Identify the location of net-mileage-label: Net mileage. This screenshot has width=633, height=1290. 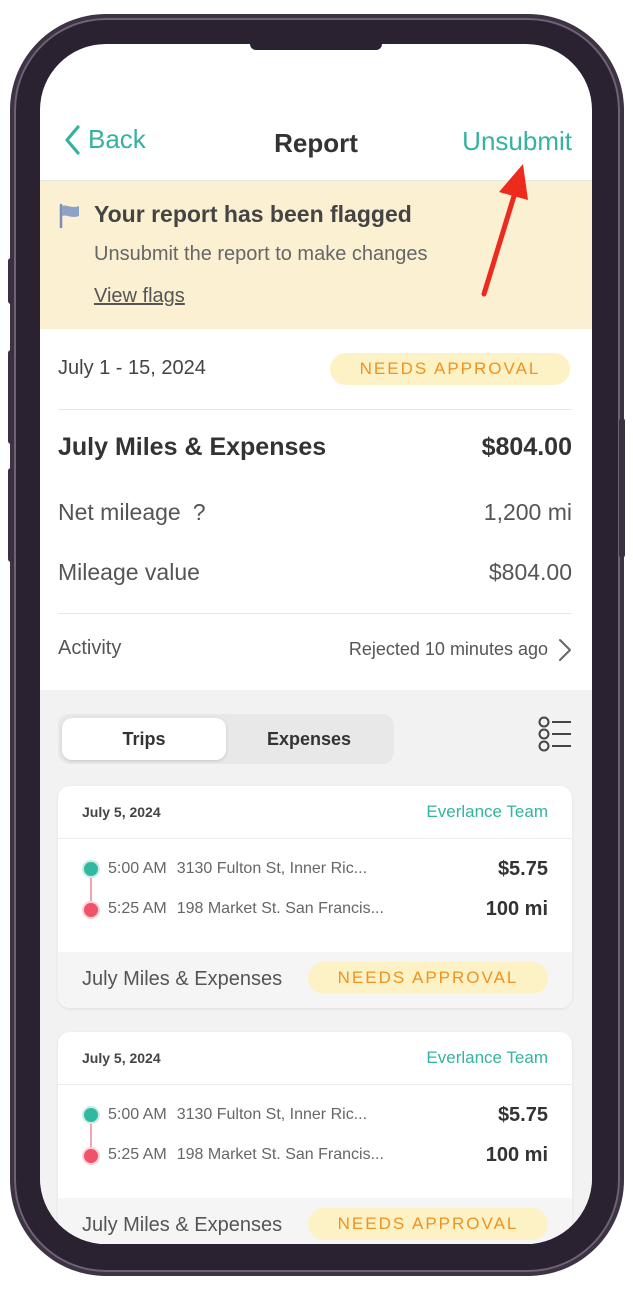
(119, 512).